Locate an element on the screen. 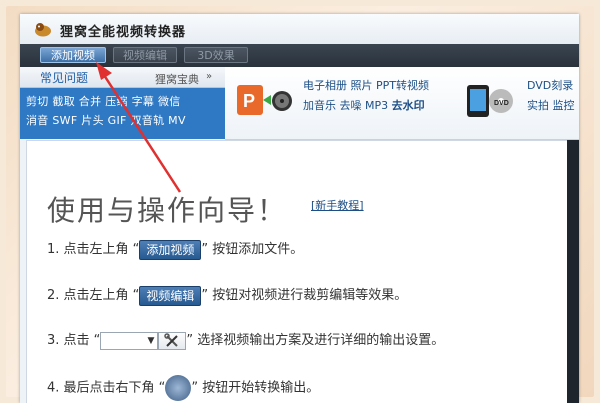 The height and width of the screenshot is (403, 600). faq-link: 常见问题 is located at coordinates (64, 77).